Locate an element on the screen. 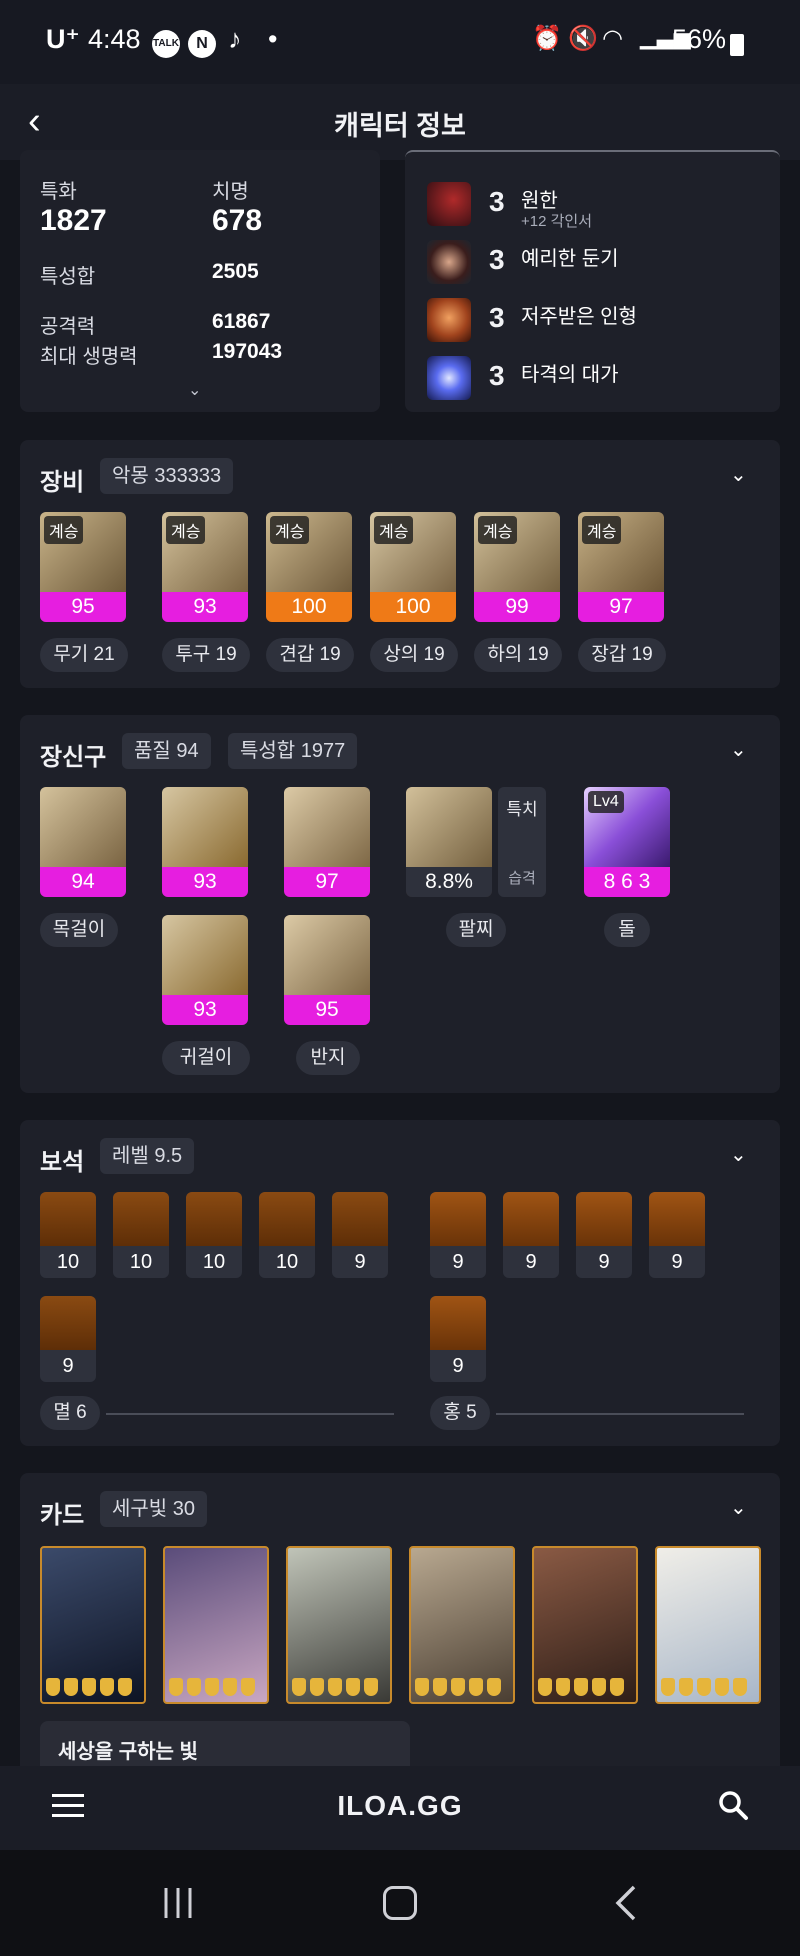  page-title: 캐릭터 정보 is located at coordinates (400, 126).